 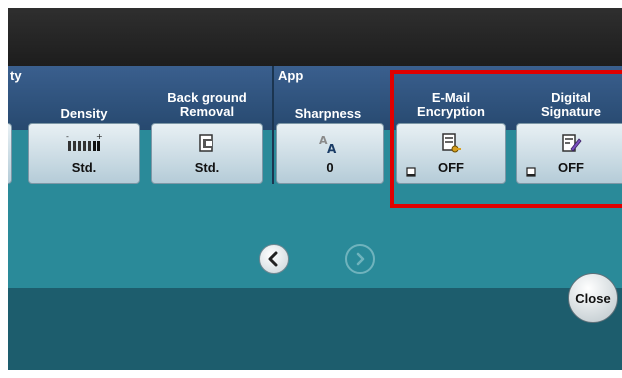 I want to click on chevron-left-icon, so click(x=273, y=259).